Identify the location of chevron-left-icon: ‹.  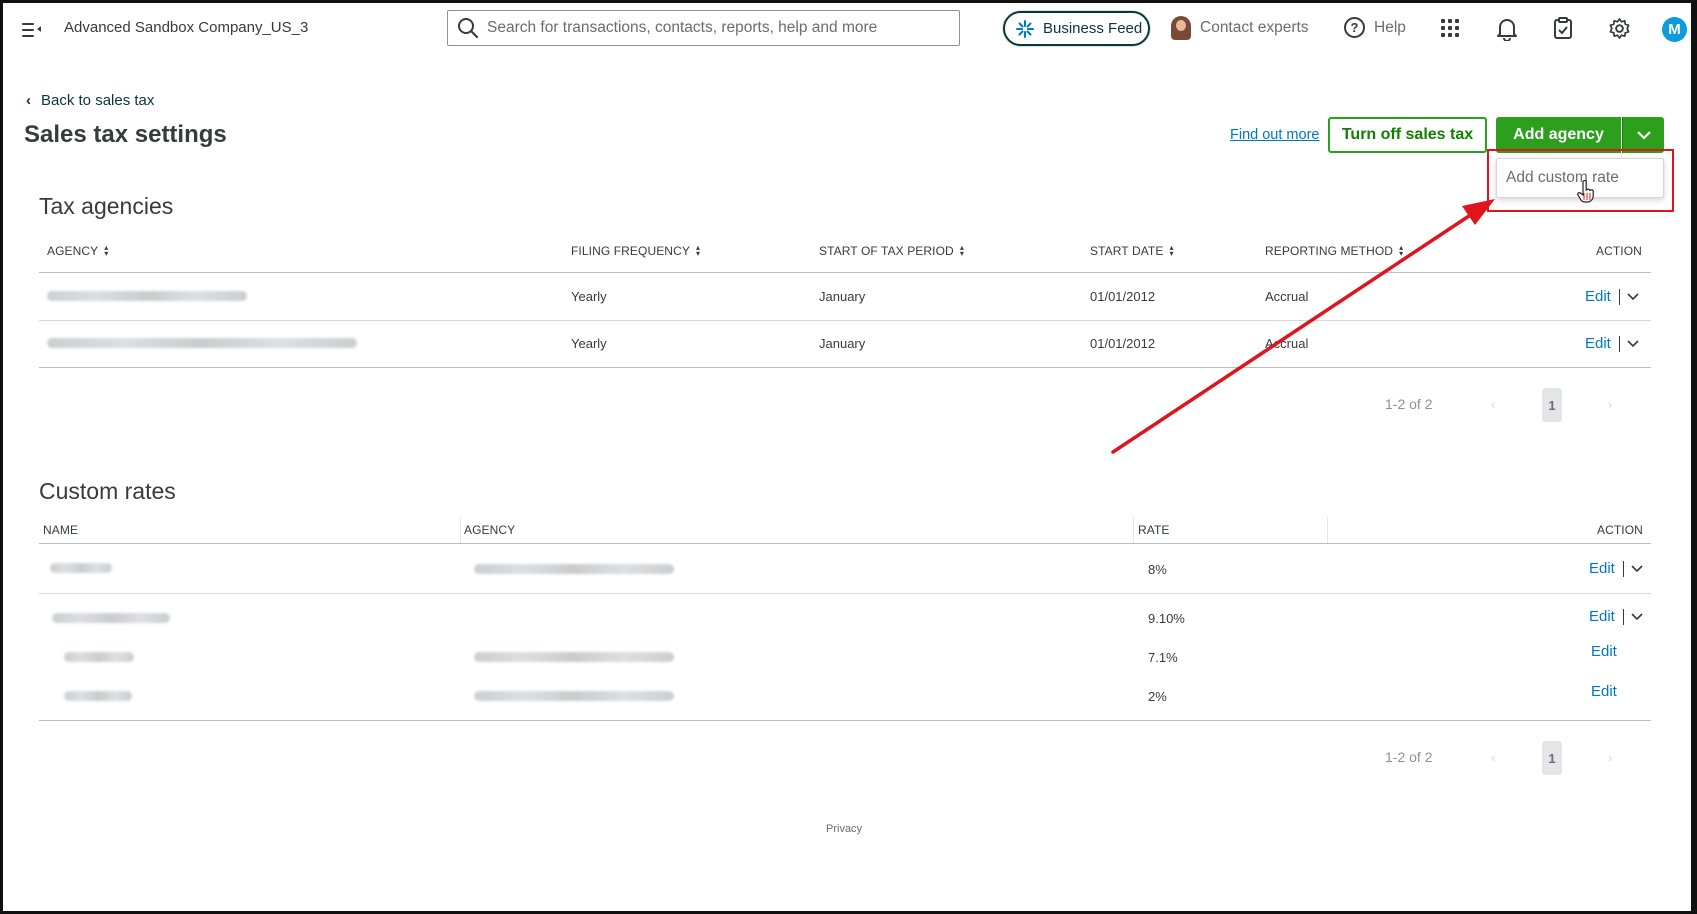
(28, 100).